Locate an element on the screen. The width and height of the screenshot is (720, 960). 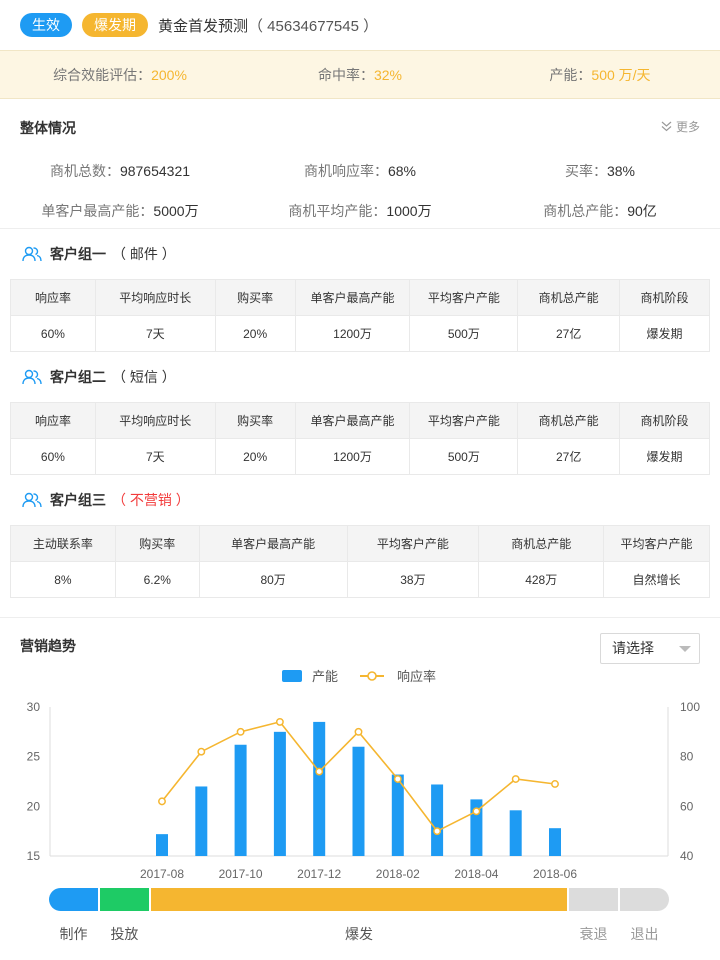
summary-value: 32% is located at coordinates (388, 74).